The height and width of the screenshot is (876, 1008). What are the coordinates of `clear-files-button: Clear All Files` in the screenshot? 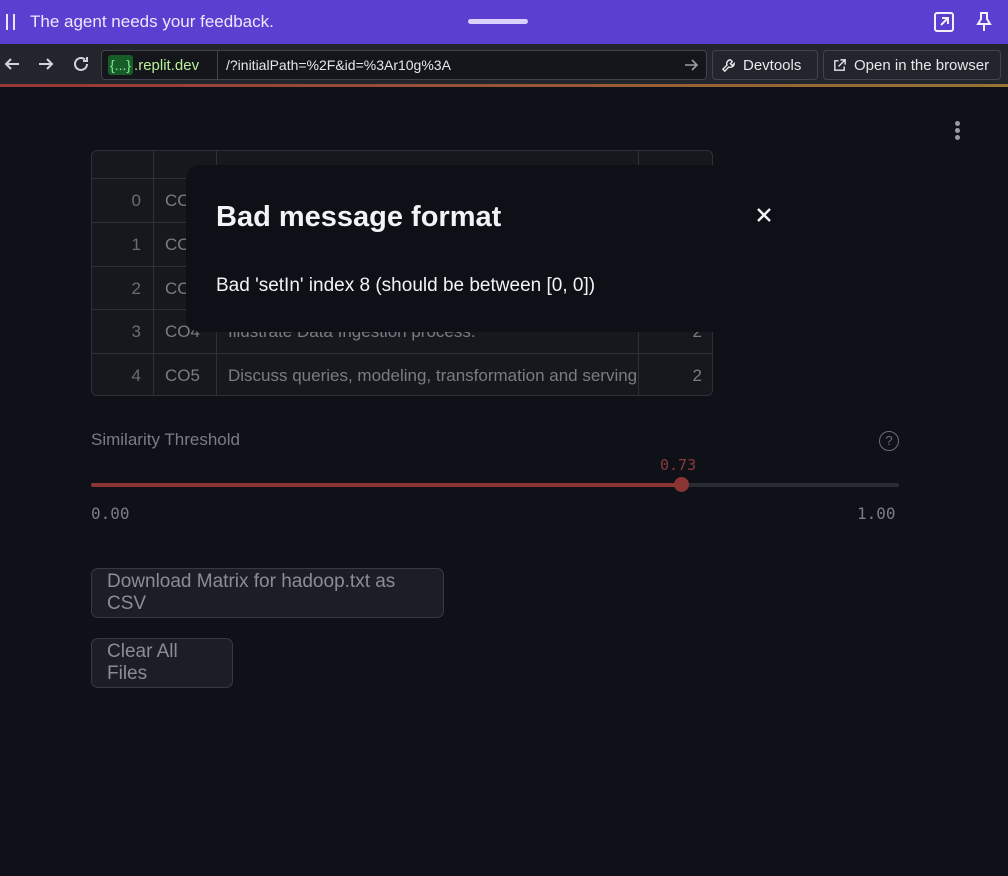 It's located at (162, 663).